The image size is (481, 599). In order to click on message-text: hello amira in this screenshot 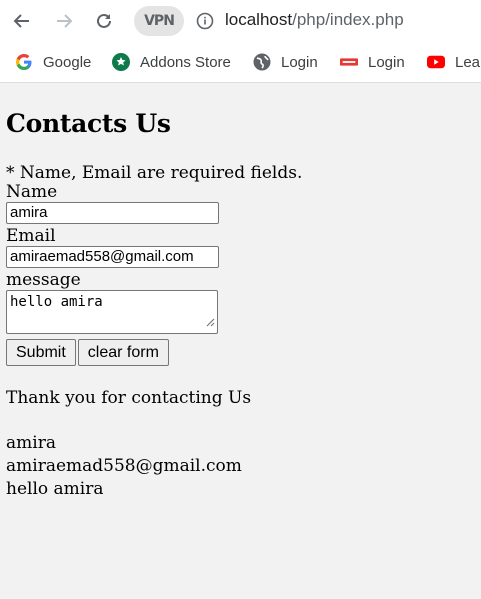, I will do `click(56, 302)`.